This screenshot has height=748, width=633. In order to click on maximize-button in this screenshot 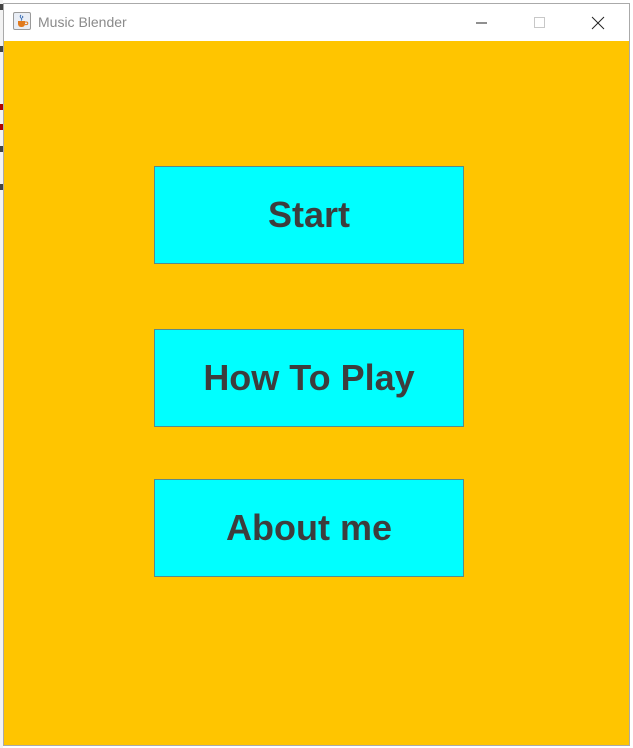, I will do `click(540, 22)`.